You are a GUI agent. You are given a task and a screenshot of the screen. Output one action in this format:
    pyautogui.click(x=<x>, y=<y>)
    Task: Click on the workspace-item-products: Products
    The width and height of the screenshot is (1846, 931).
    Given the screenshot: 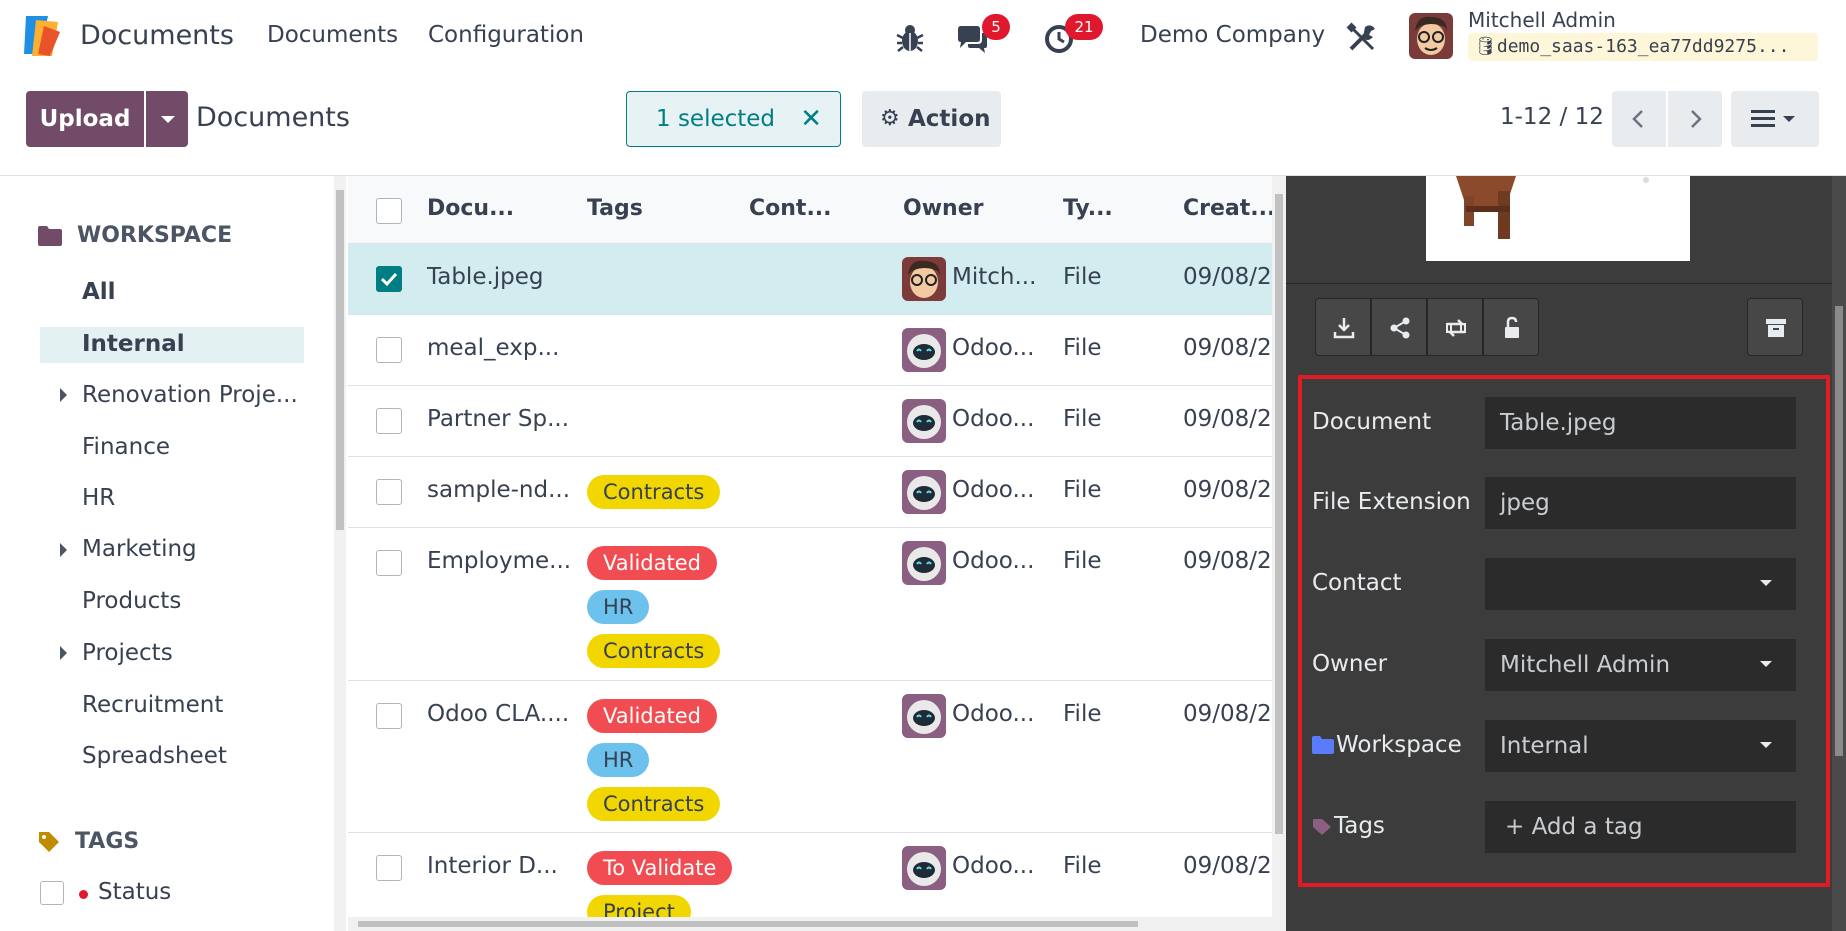 What is the action you would take?
    pyautogui.click(x=131, y=601)
    